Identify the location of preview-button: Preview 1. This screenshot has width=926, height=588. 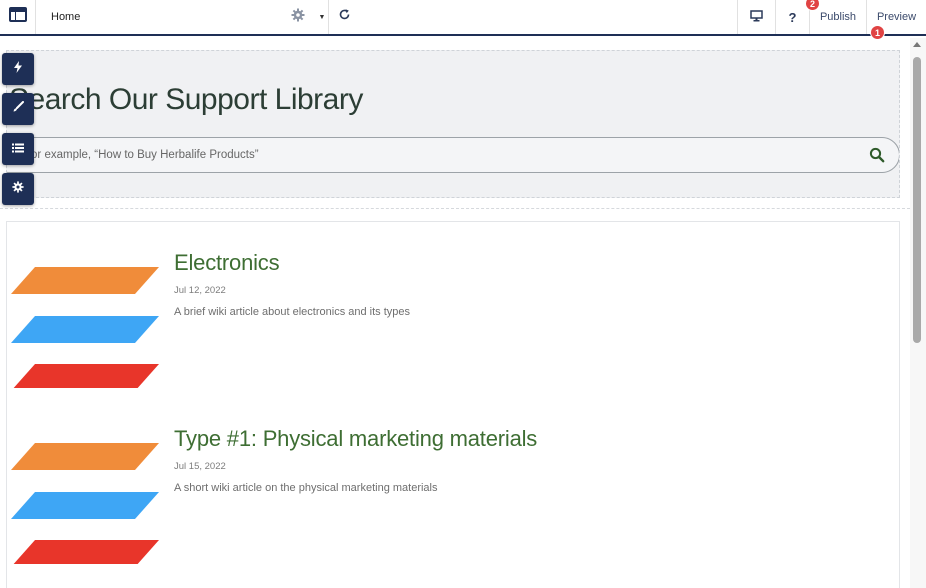
(896, 20).